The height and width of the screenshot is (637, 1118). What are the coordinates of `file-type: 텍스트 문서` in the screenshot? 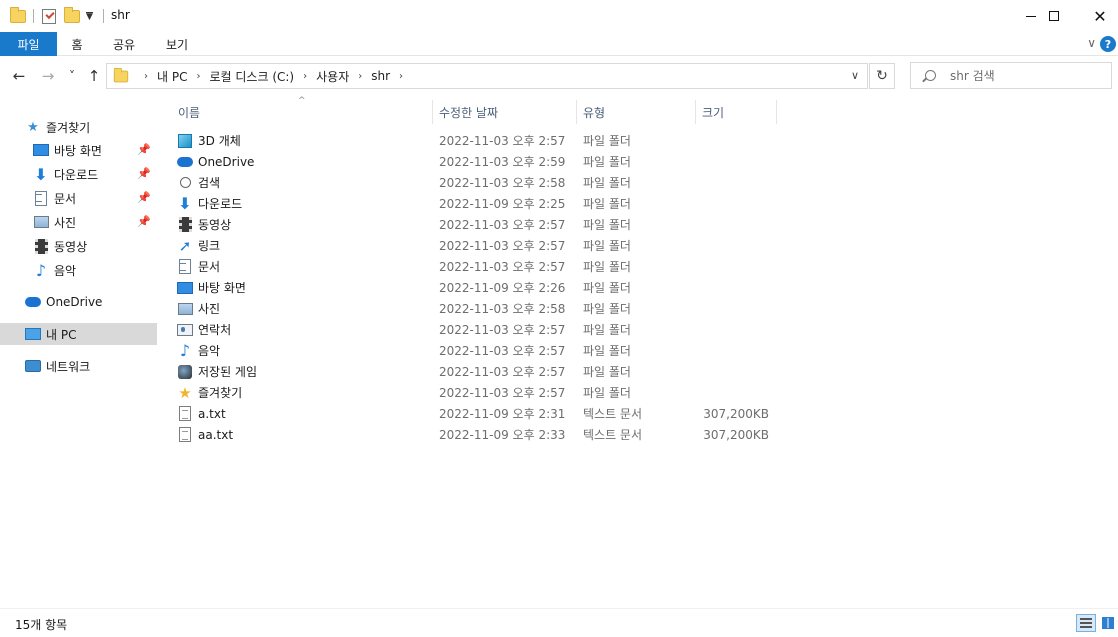 It's located at (613, 414).